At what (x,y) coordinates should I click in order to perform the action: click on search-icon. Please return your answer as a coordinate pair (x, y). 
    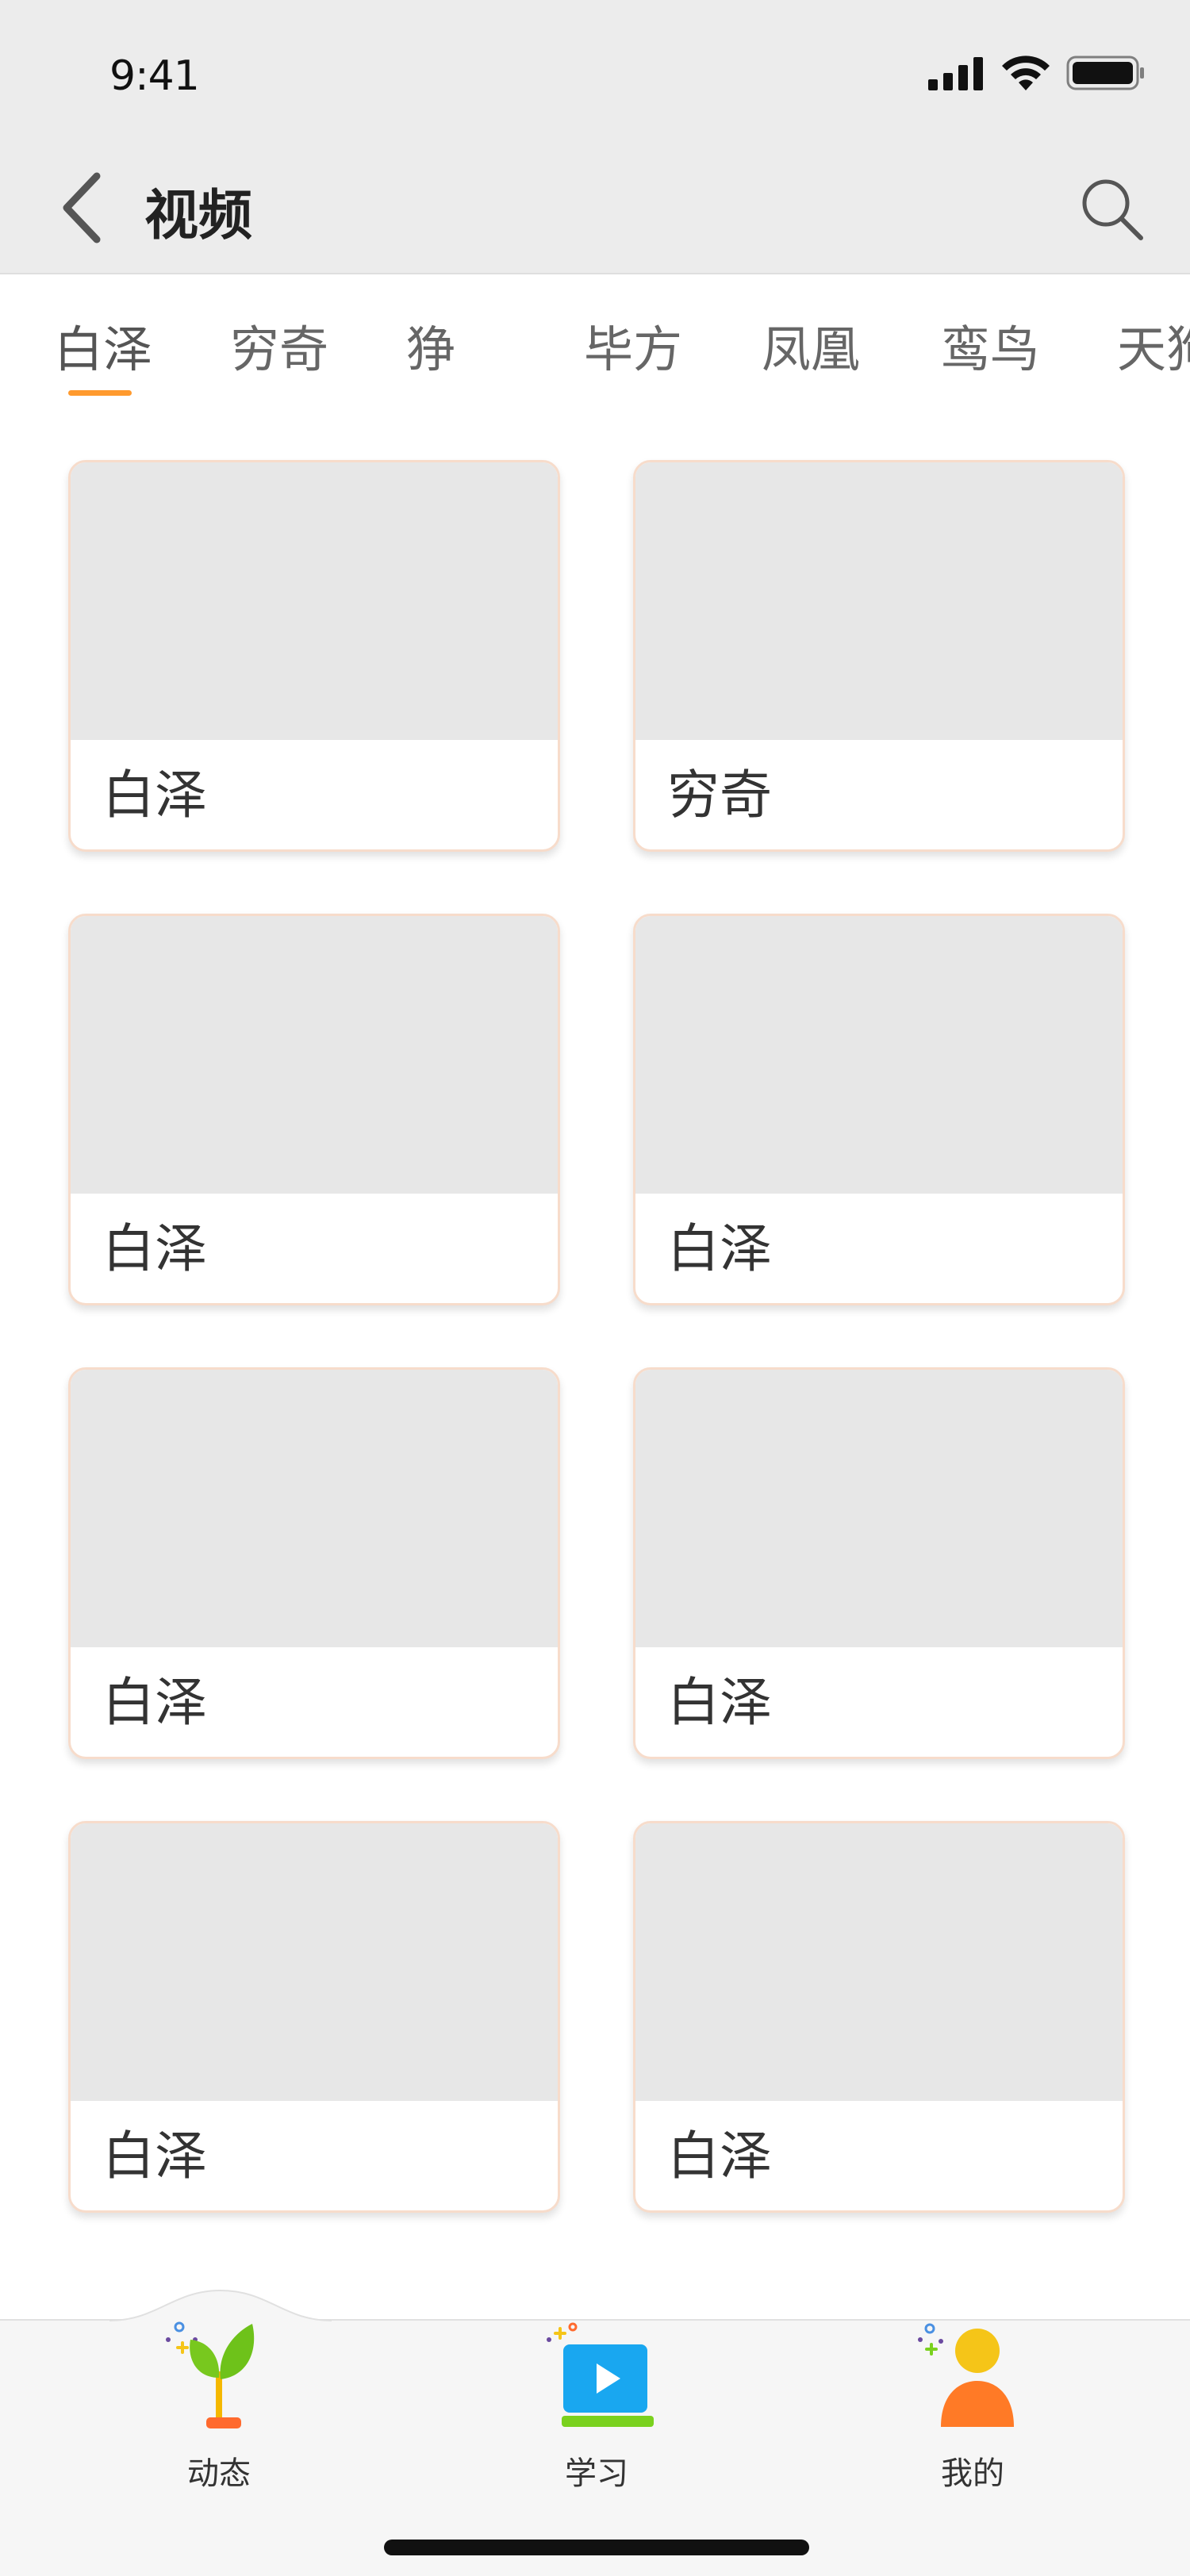
    Looking at the image, I should click on (1112, 210).